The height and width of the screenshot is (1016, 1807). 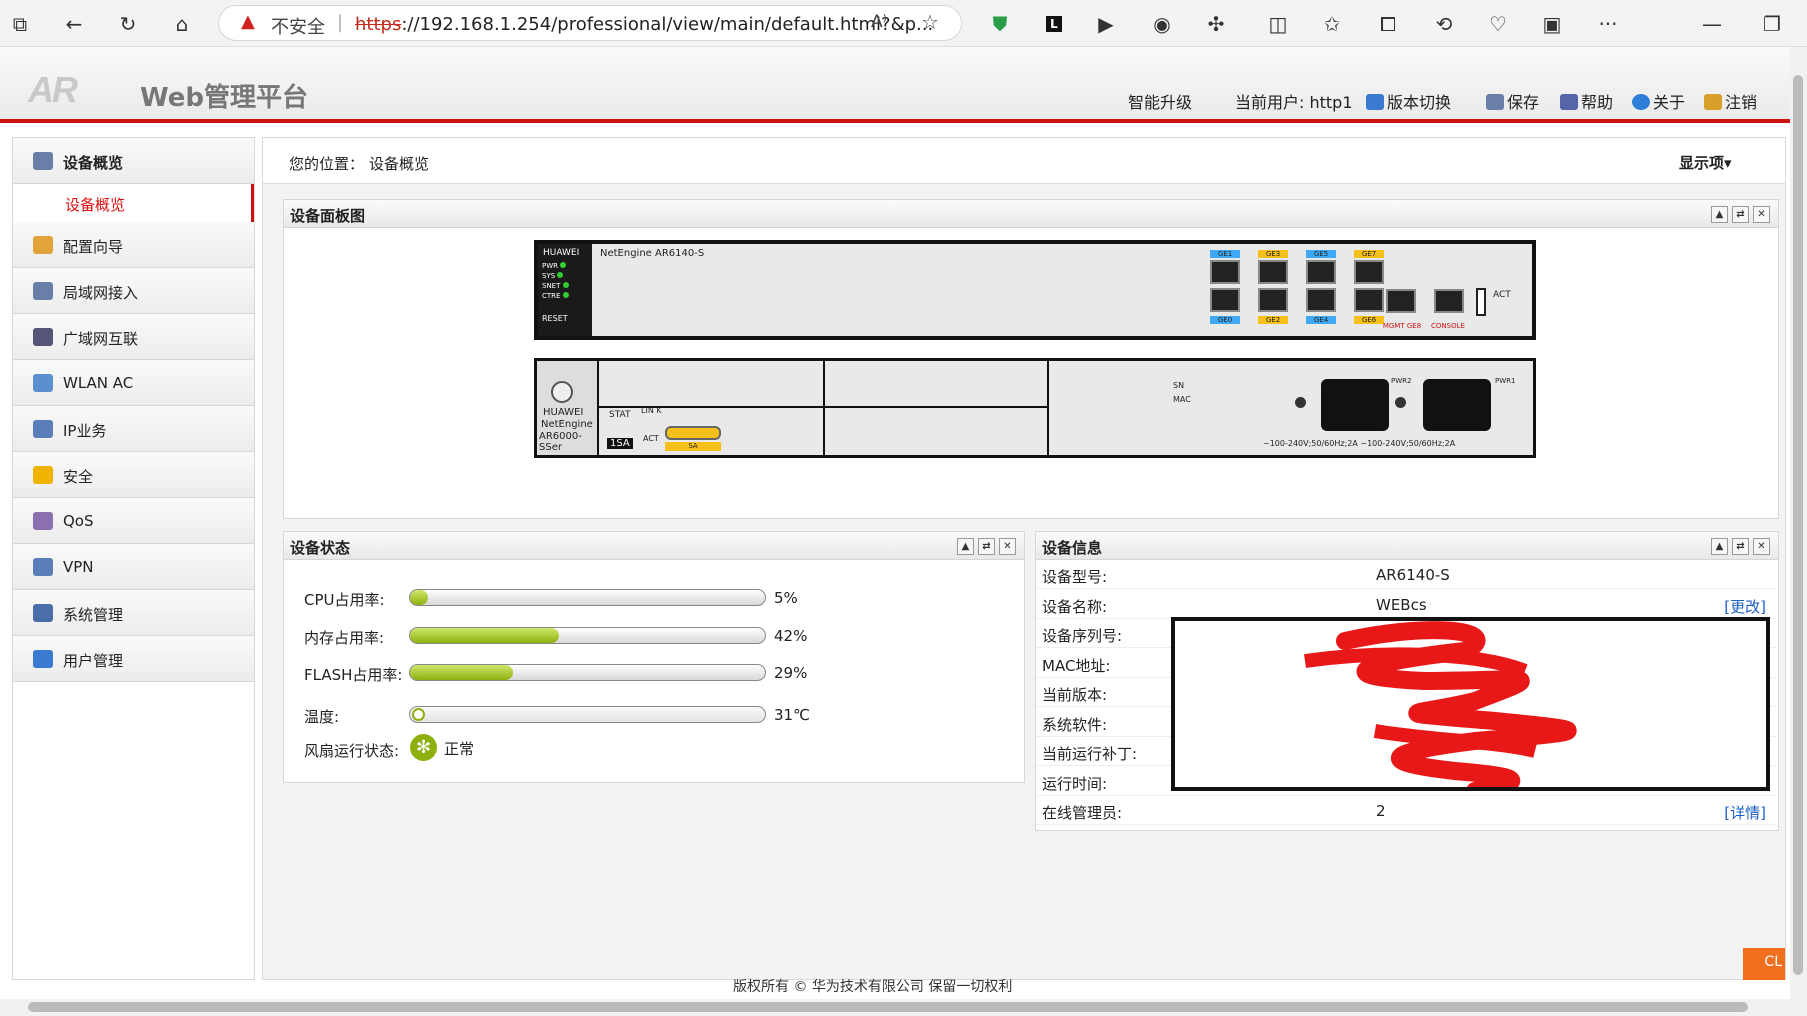 I want to click on switch-icon, so click(x=1375, y=102).